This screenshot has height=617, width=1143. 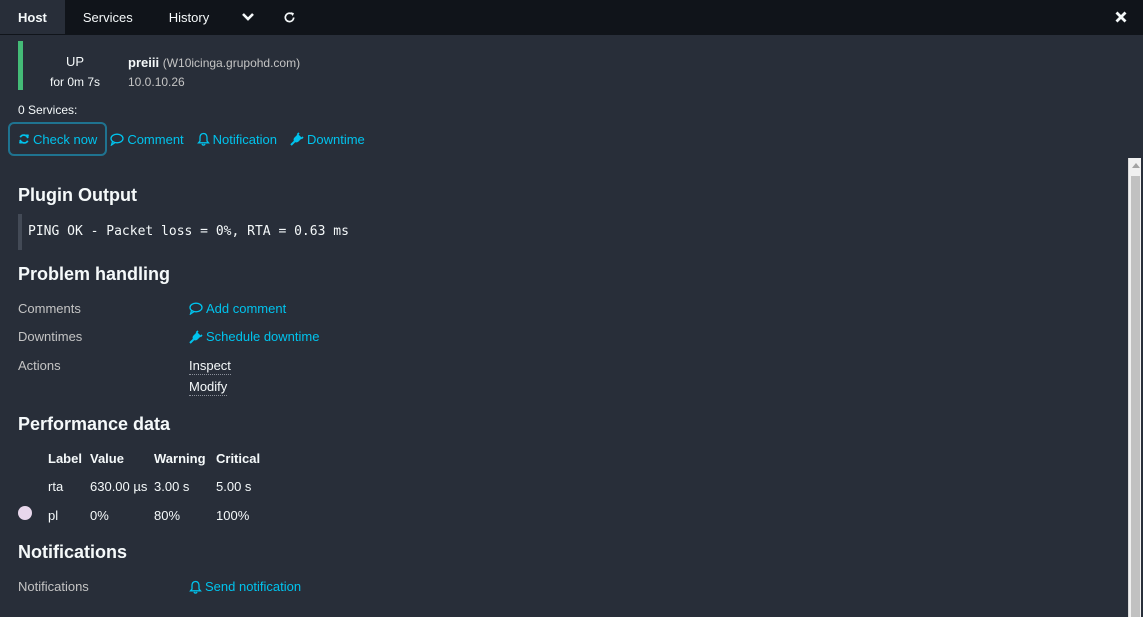 I want to click on host-address: 10.0.10.26, so click(x=156, y=82).